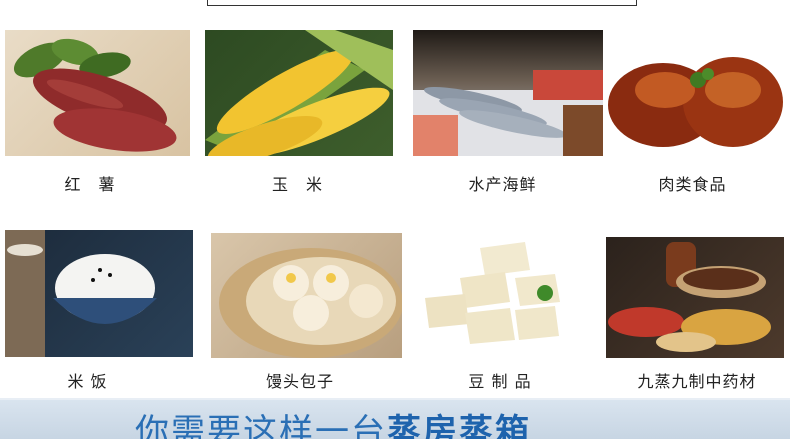 The height and width of the screenshot is (439, 790). Describe the element at coordinates (299, 93) in the screenshot. I see `corn-image` at that location.